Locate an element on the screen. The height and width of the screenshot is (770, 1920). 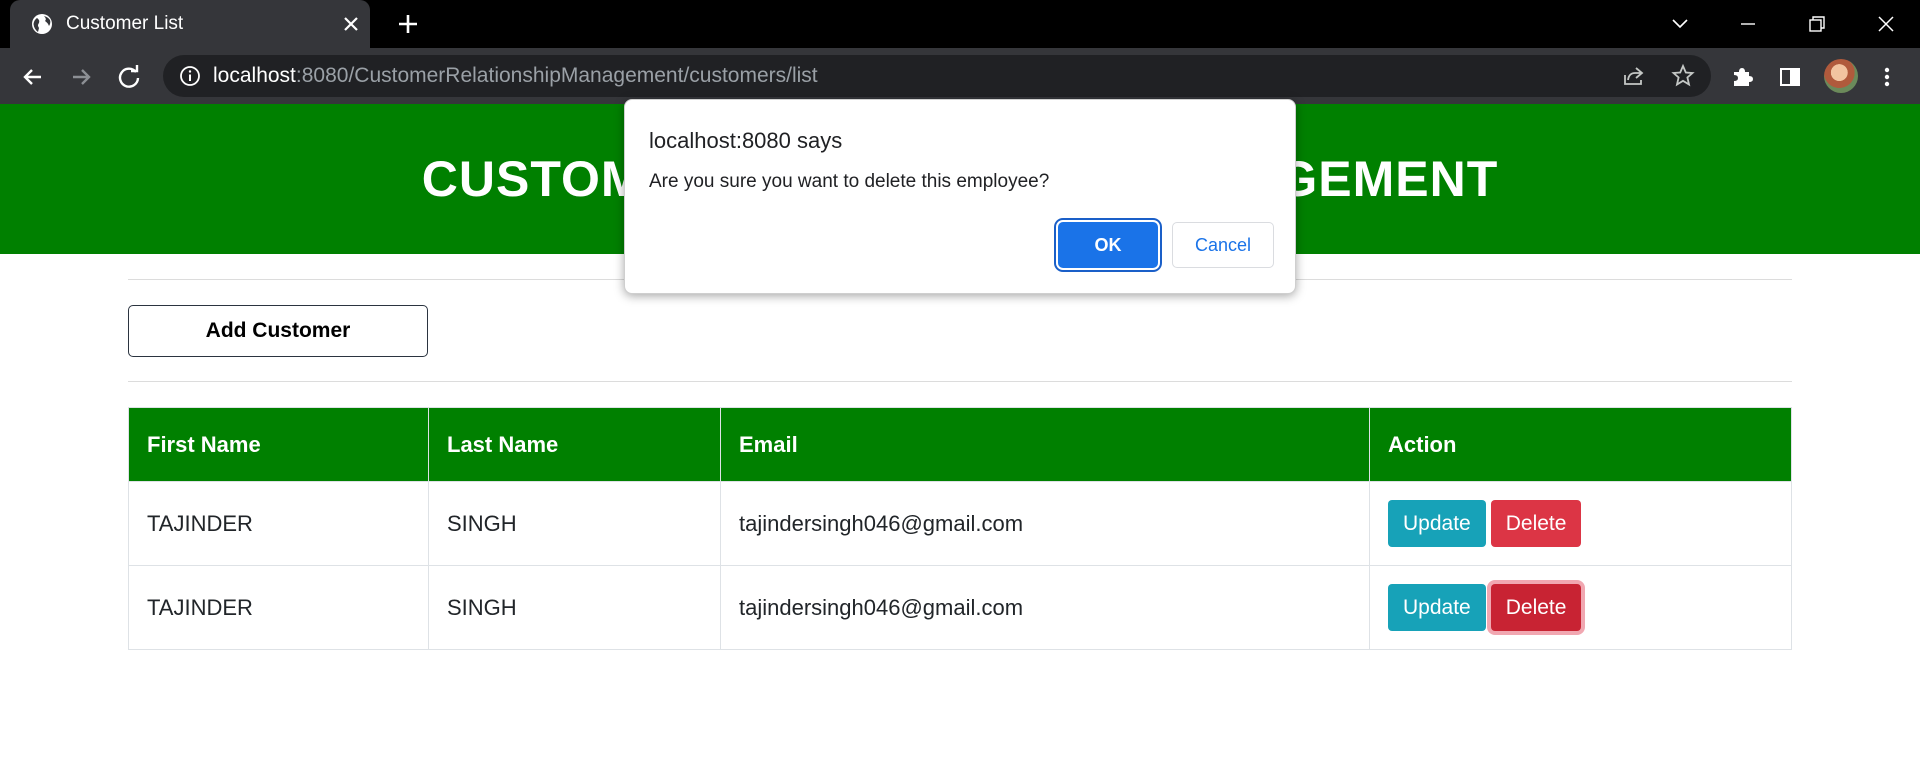
dialog-origin: localhost:8080 says is located at coordinates (746, 140).